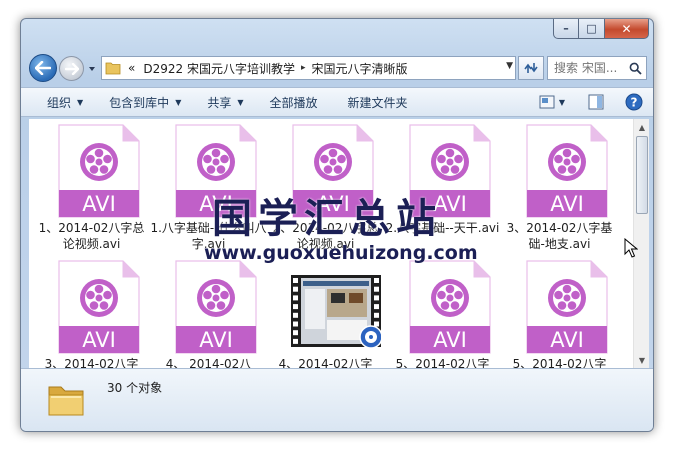  What do you see at coordinates (337, 102) in the screenshot?
I see `command-bar: 组织 ▼ 包含到库中 ▼ 共享 ▼ 全部播放 新建文件夹 ▼ ?` at bounding box center [337, 102].